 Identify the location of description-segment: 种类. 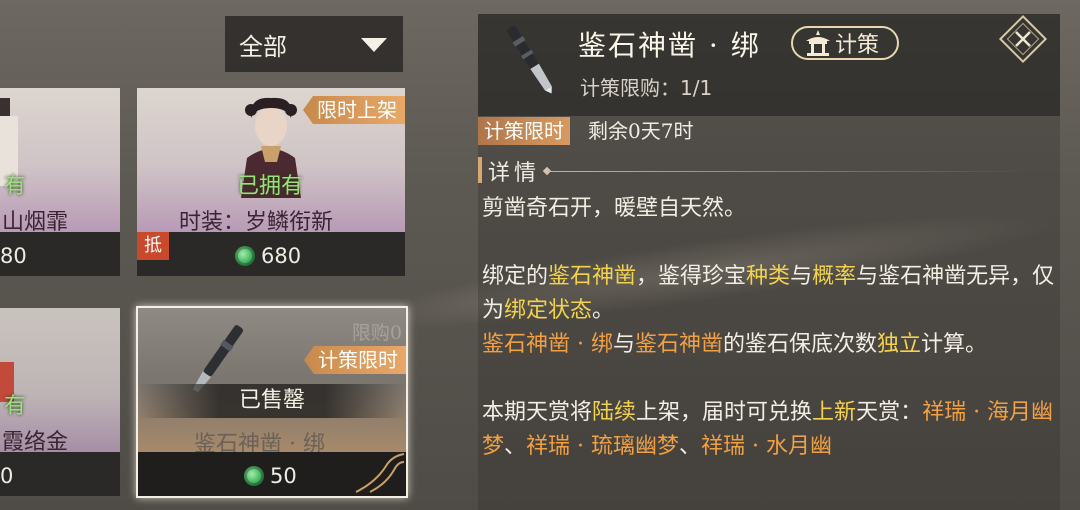
(768, 276).